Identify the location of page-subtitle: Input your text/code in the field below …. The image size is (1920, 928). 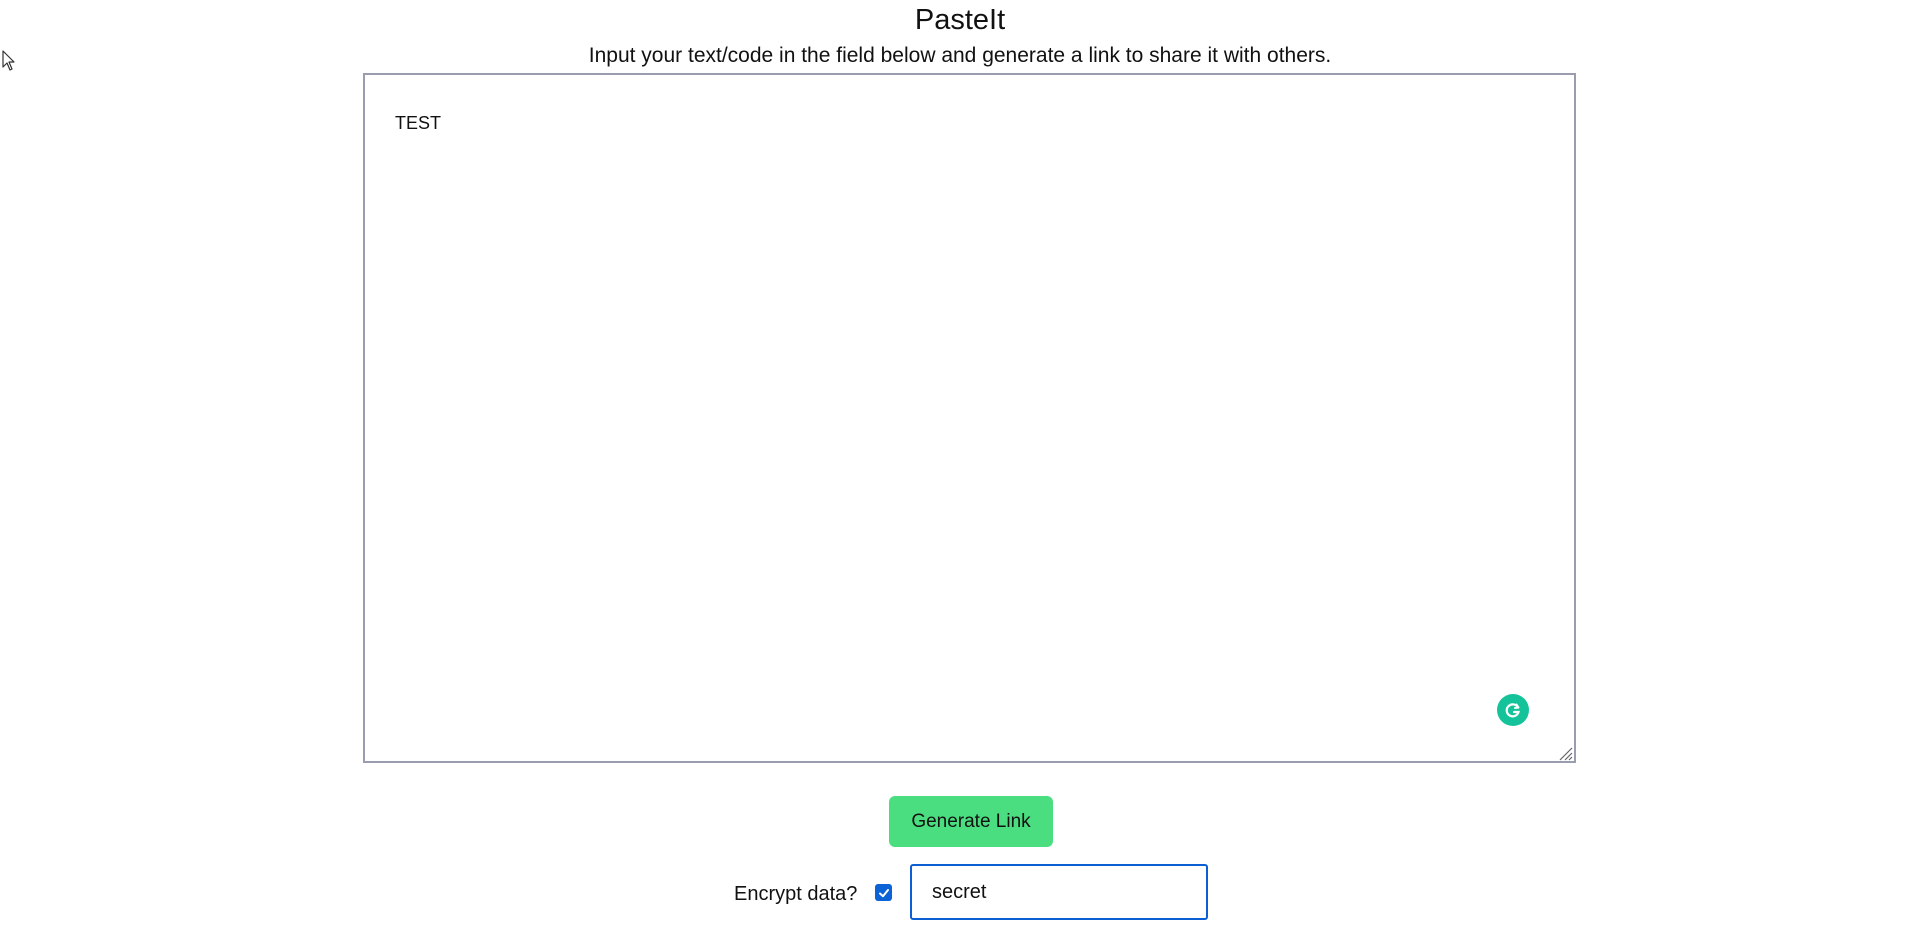
(960, 55).